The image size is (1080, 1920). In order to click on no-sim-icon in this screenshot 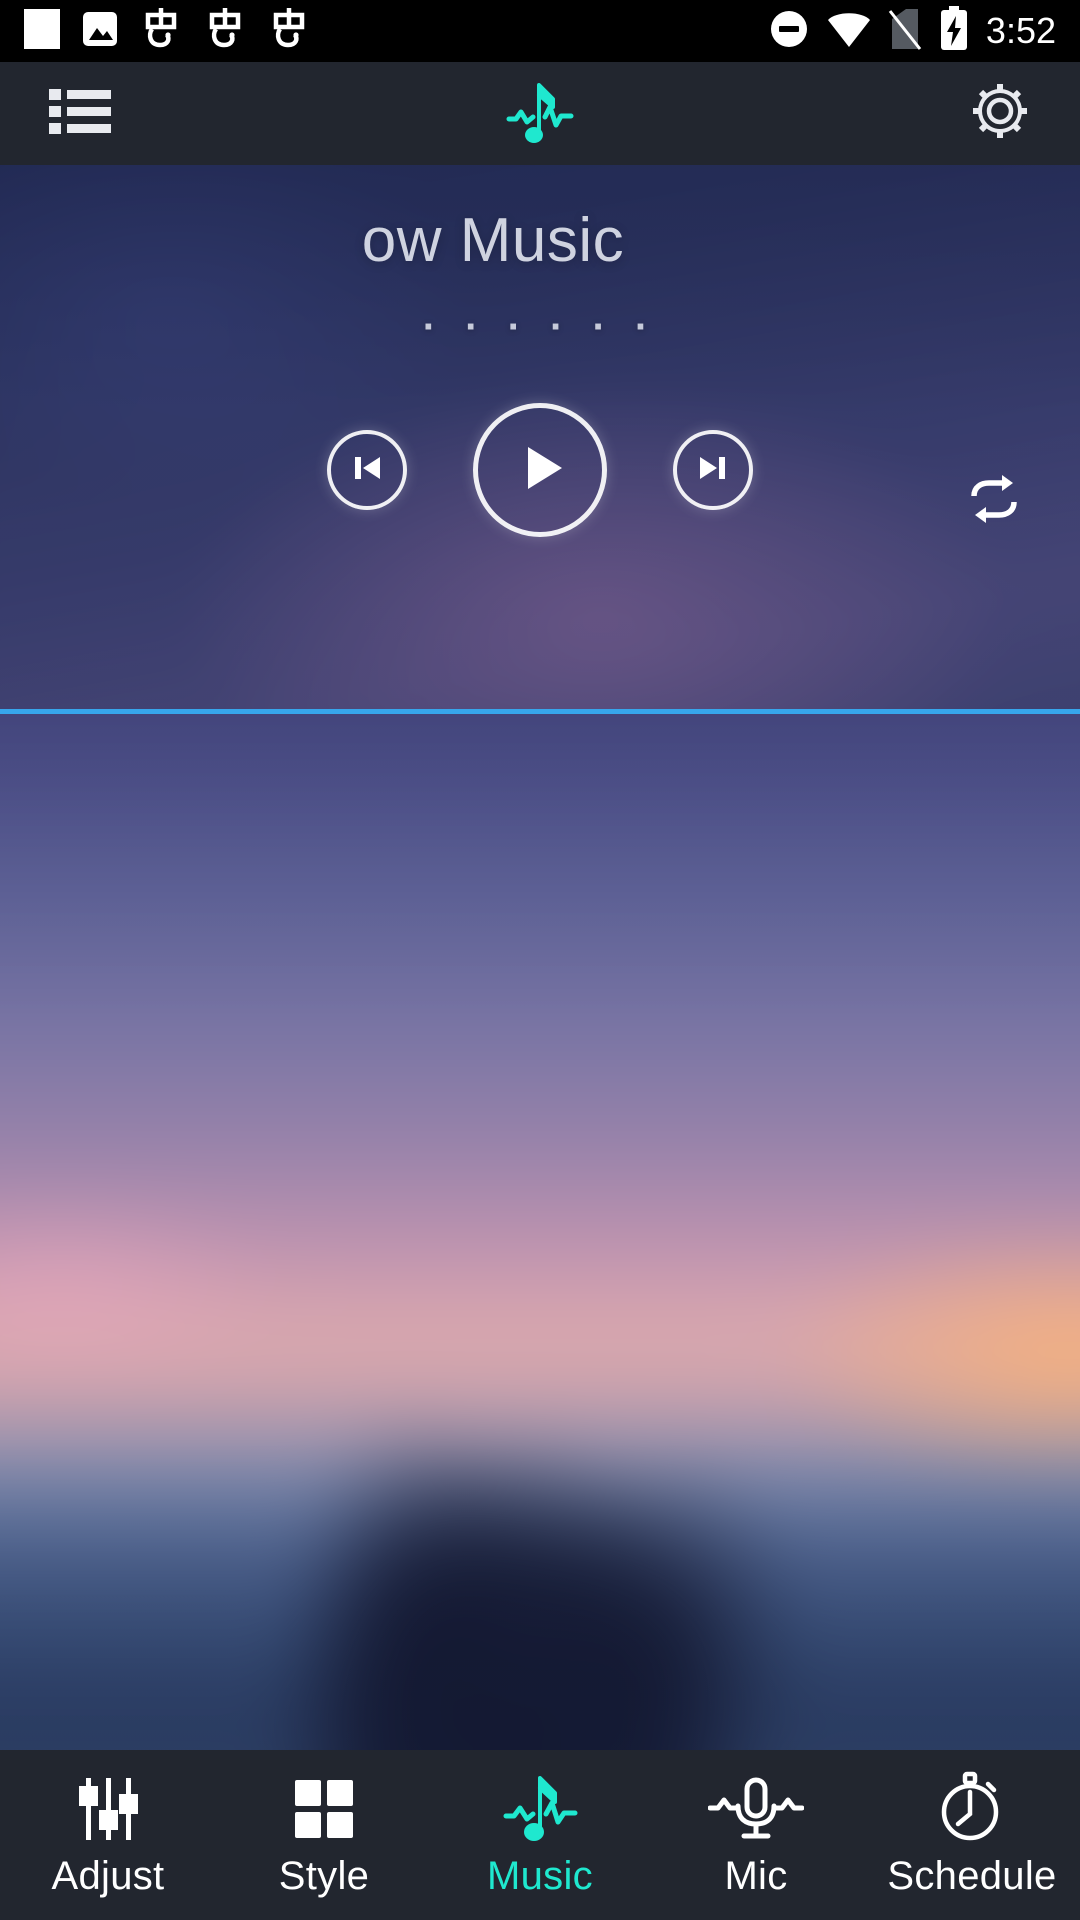, I will do `click(905, 31)`.